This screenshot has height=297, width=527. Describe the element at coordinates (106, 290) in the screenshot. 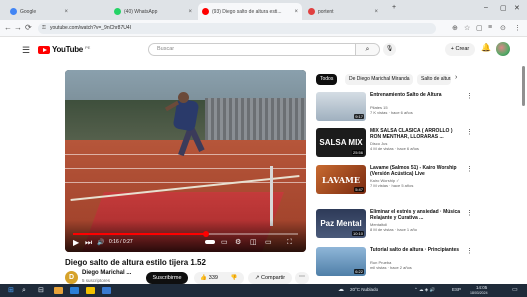

I see `store-app-icon` at that location.